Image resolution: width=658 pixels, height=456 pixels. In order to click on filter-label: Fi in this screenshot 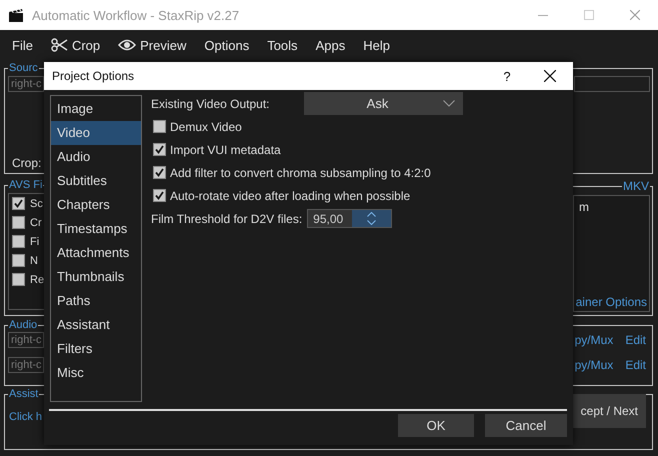, I will do `click(35, 242)`.